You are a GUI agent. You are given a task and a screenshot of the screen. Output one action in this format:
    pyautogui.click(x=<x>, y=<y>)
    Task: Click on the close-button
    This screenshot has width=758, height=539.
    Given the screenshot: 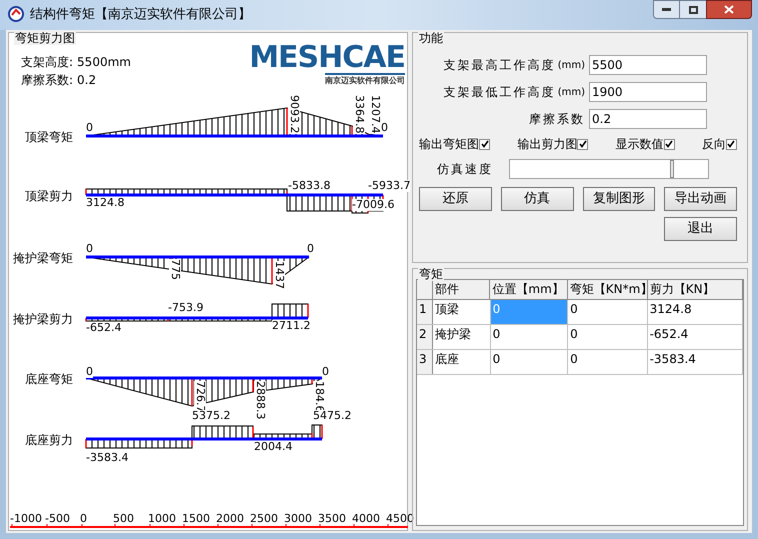 What is the action you would take?
    pyautogui.click(x=729, y=9)
    